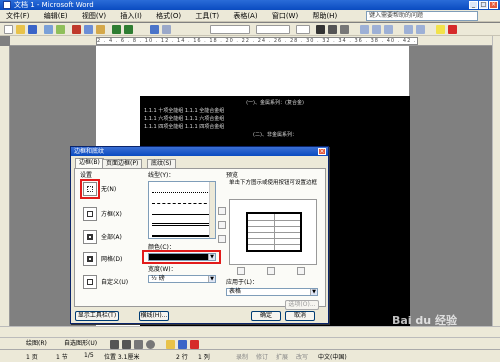 Image resolution: width=500 pixels, height=362 pixels. Describe the element at coordinates (170, 344) in the screenshot. I see `fill-color-icon` at that location.